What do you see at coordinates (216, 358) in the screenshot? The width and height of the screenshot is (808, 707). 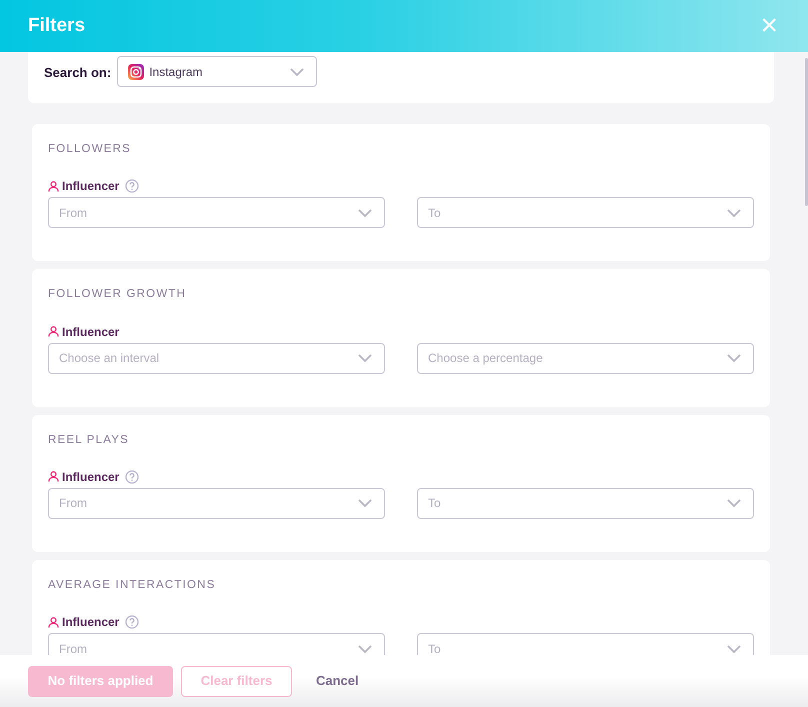 I see `select-field: Choose an interval` at bounding box center [216, 358].